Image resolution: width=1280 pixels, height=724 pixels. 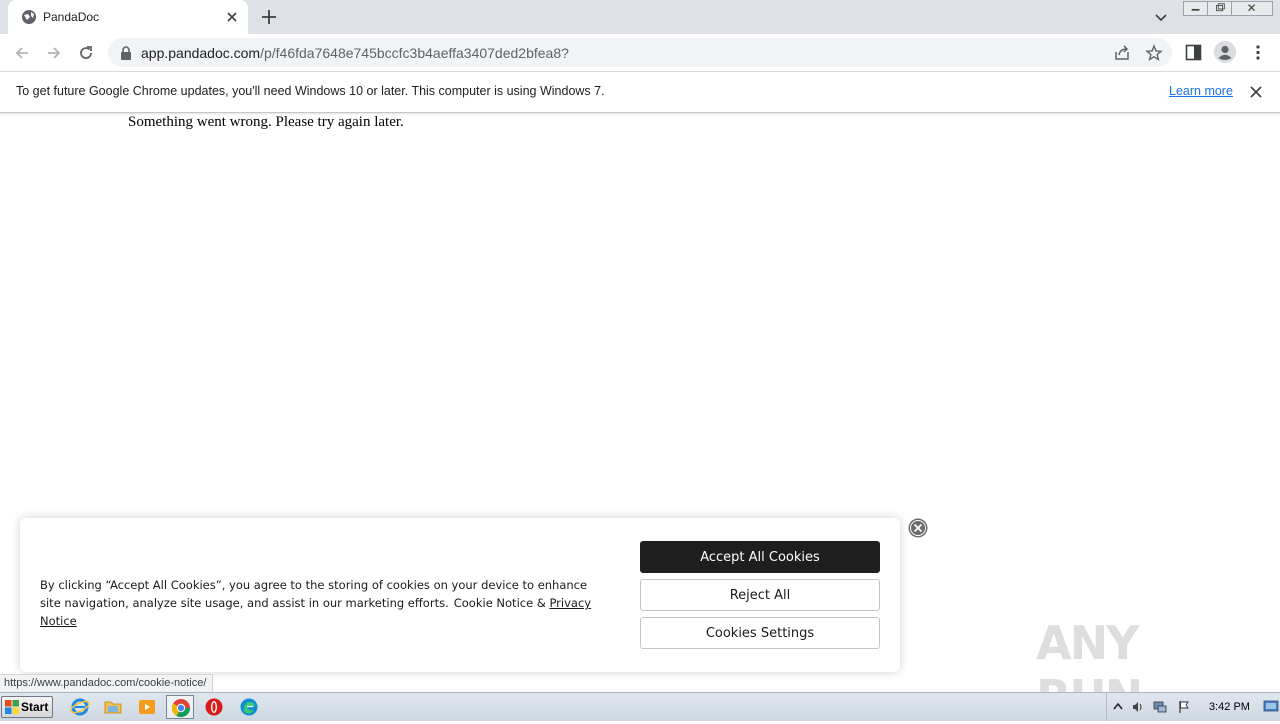 I want to click on close-tab-icon, so click(x=232, y=17).